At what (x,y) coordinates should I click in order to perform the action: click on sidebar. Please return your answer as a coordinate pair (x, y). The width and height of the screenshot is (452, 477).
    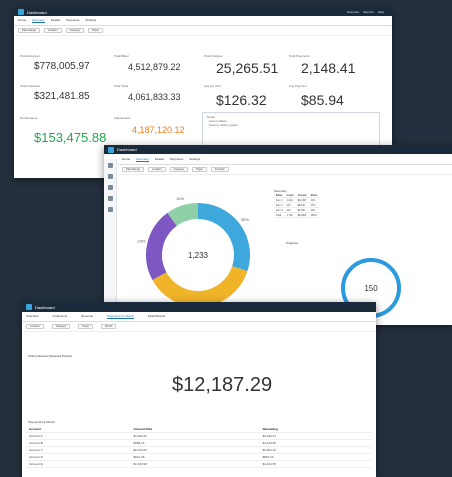
    Looking at the image, I should click on (110, 242).